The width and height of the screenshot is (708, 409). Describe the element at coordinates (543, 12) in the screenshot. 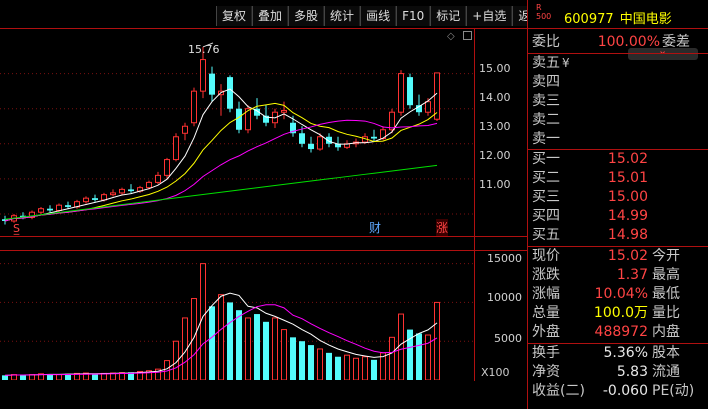

I see `r-badge: R 500` at that location.